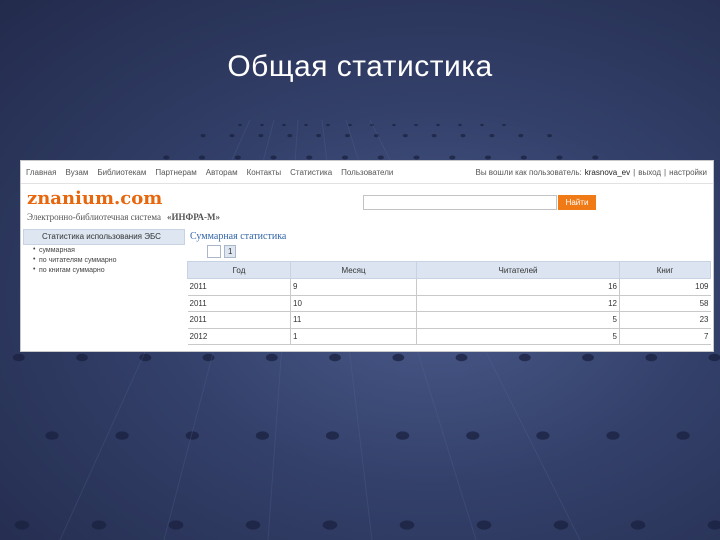 The height and width of the screenshot is (540, 720). I want to click on table-header-row: Год Месяц Читателей Книг, so click(449, 270).